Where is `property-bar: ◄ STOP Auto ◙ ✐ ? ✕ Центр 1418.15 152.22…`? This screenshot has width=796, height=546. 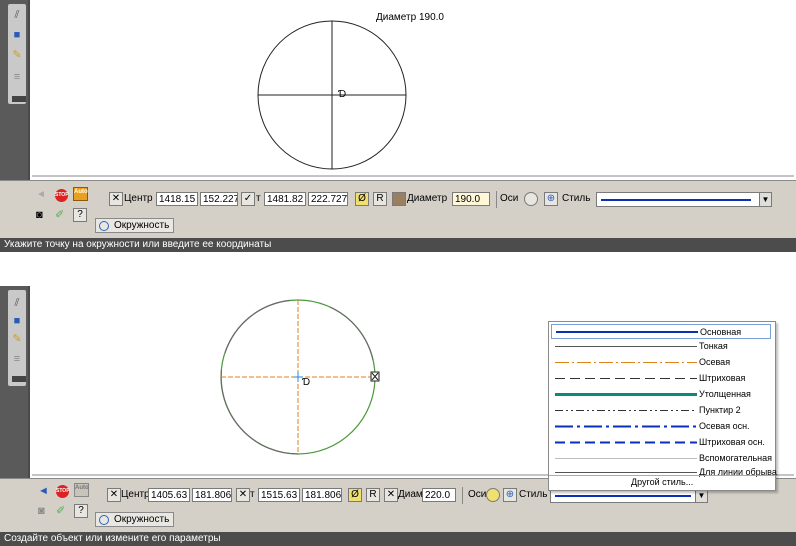 property-bar: ◄ STOP Auto ◙ ✐ ? ✕ Центр 1418.15 152.22… is located at coordinates (398, 209).